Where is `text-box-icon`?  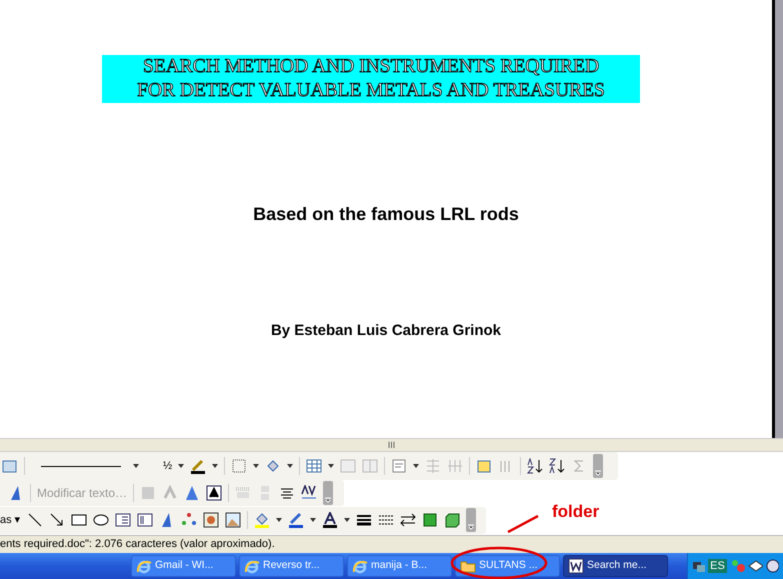
text-box-icon is located at coordinates (122, 520).